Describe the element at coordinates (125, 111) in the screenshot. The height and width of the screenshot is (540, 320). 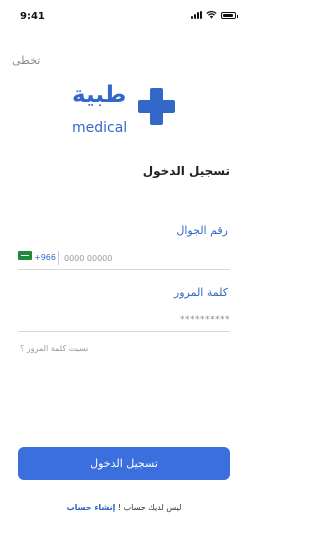
I see `app-logo: طبية medical` at that location.